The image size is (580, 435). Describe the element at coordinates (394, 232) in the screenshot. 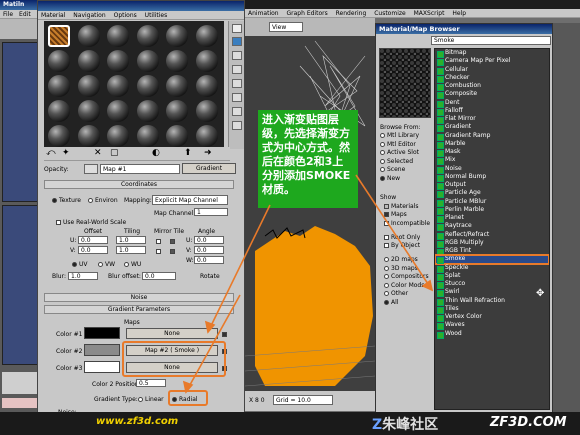

I see `arrow-to-smoke` at that location.